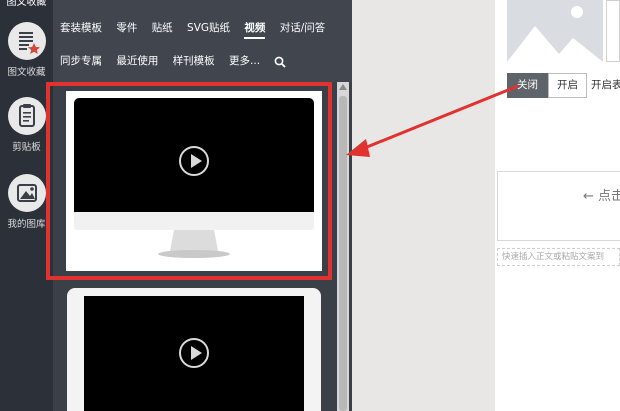  What do you see at coordinates (280, 61) in the screenshot?
I see `search-icon` at bounding box center [280, 61].